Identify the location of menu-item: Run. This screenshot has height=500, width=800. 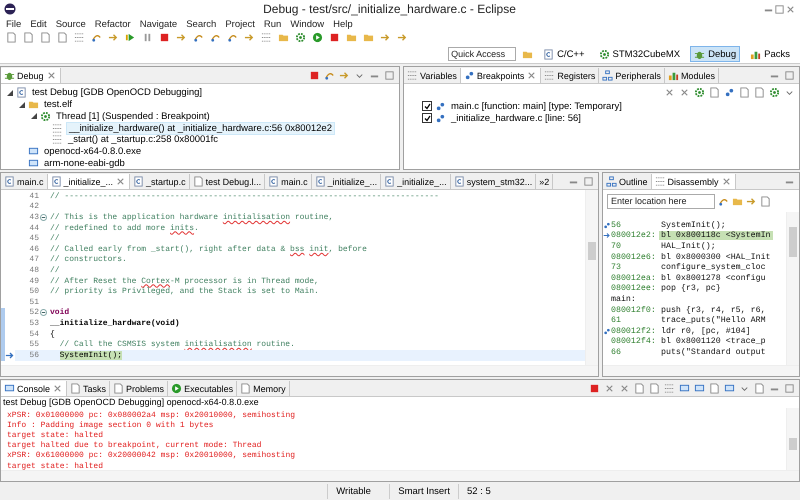
(273, 24).